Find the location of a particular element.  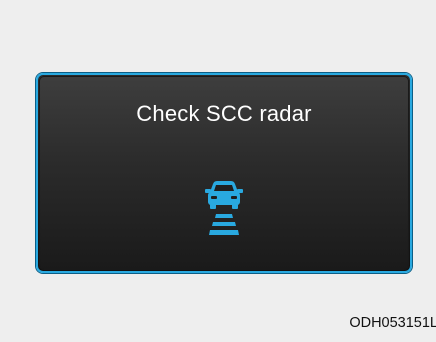

scc-radar-car-icon is located at coordinates (224, 208).